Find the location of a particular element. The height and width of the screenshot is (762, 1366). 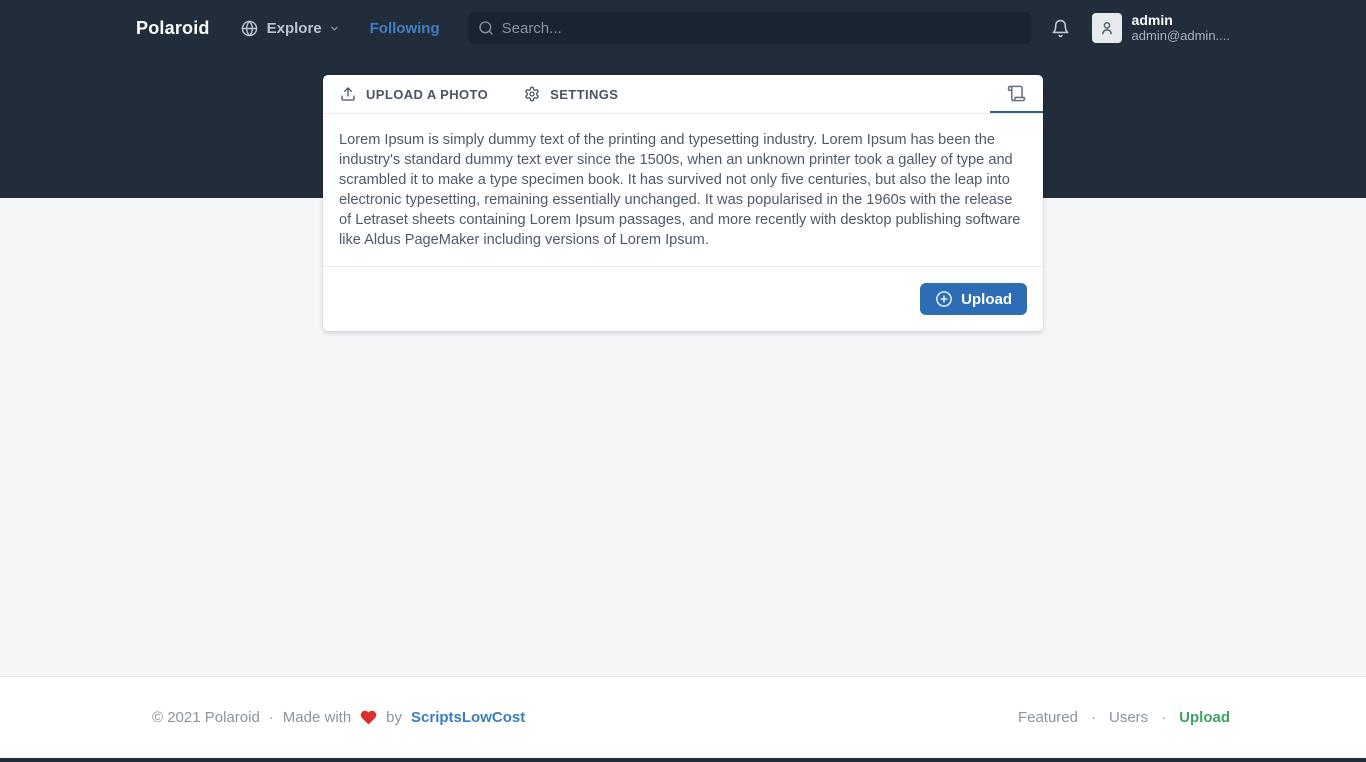

avatar is located at coordinates (1106, 28).